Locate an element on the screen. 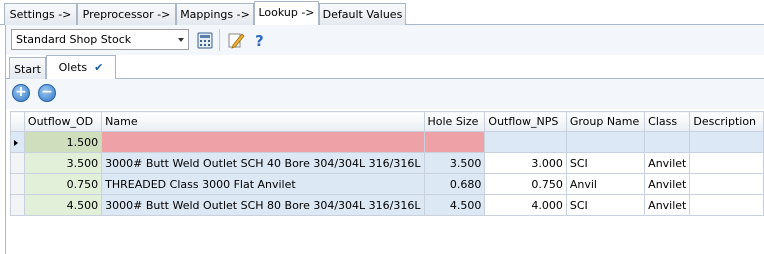 This screenshot has width=764, height=254. current-row-arrow-icon is located at coordinates (16, 142).